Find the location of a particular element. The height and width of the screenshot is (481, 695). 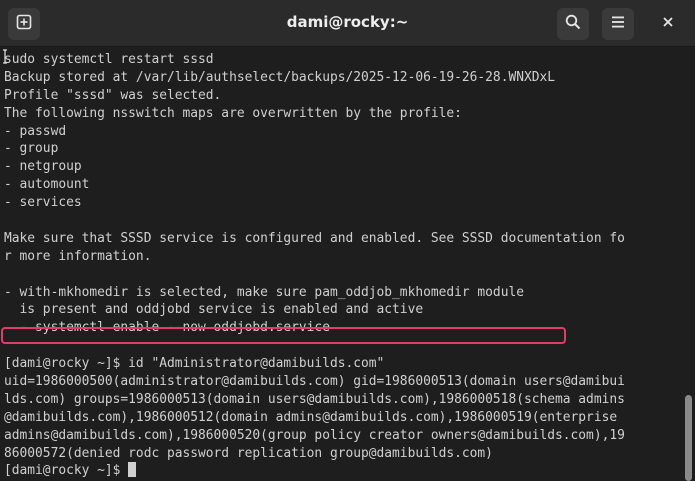

window-title: dami@rocky:~ is located at coordinates (347, 22).